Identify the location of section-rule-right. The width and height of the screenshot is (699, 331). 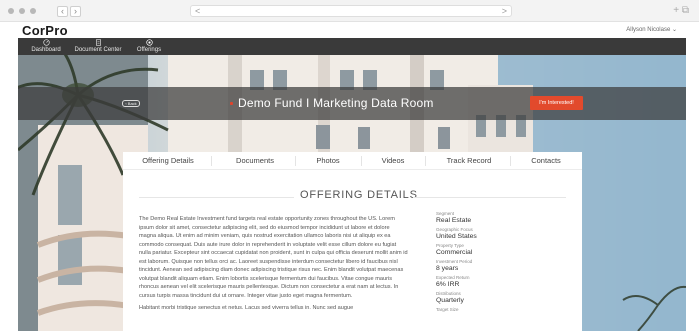
(489, 197).